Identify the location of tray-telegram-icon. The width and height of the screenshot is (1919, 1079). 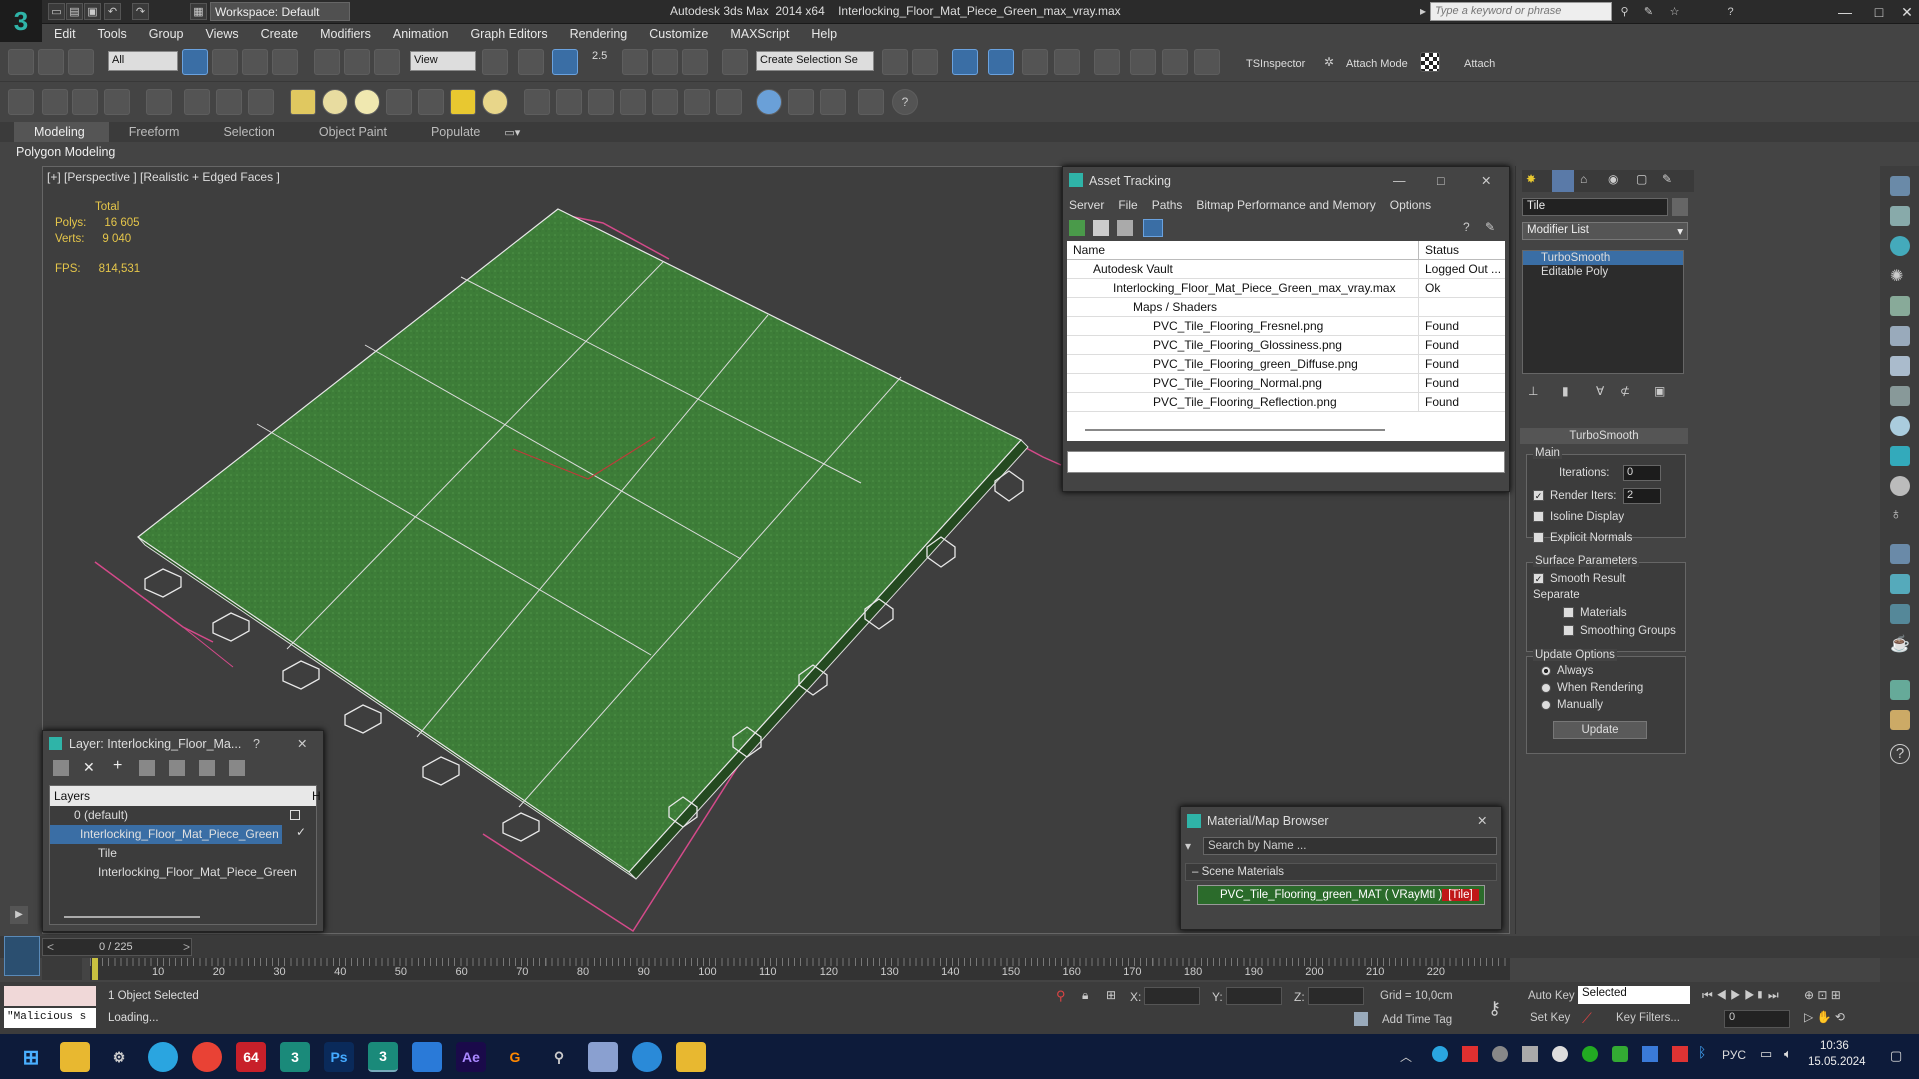
(1440, 1054).